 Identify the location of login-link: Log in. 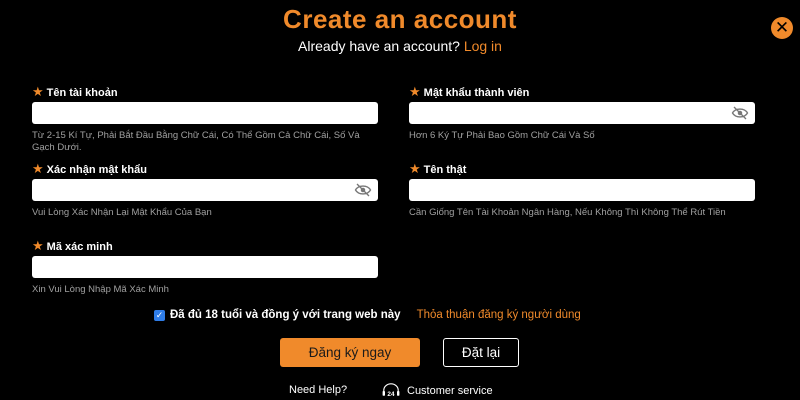
(483, 46).